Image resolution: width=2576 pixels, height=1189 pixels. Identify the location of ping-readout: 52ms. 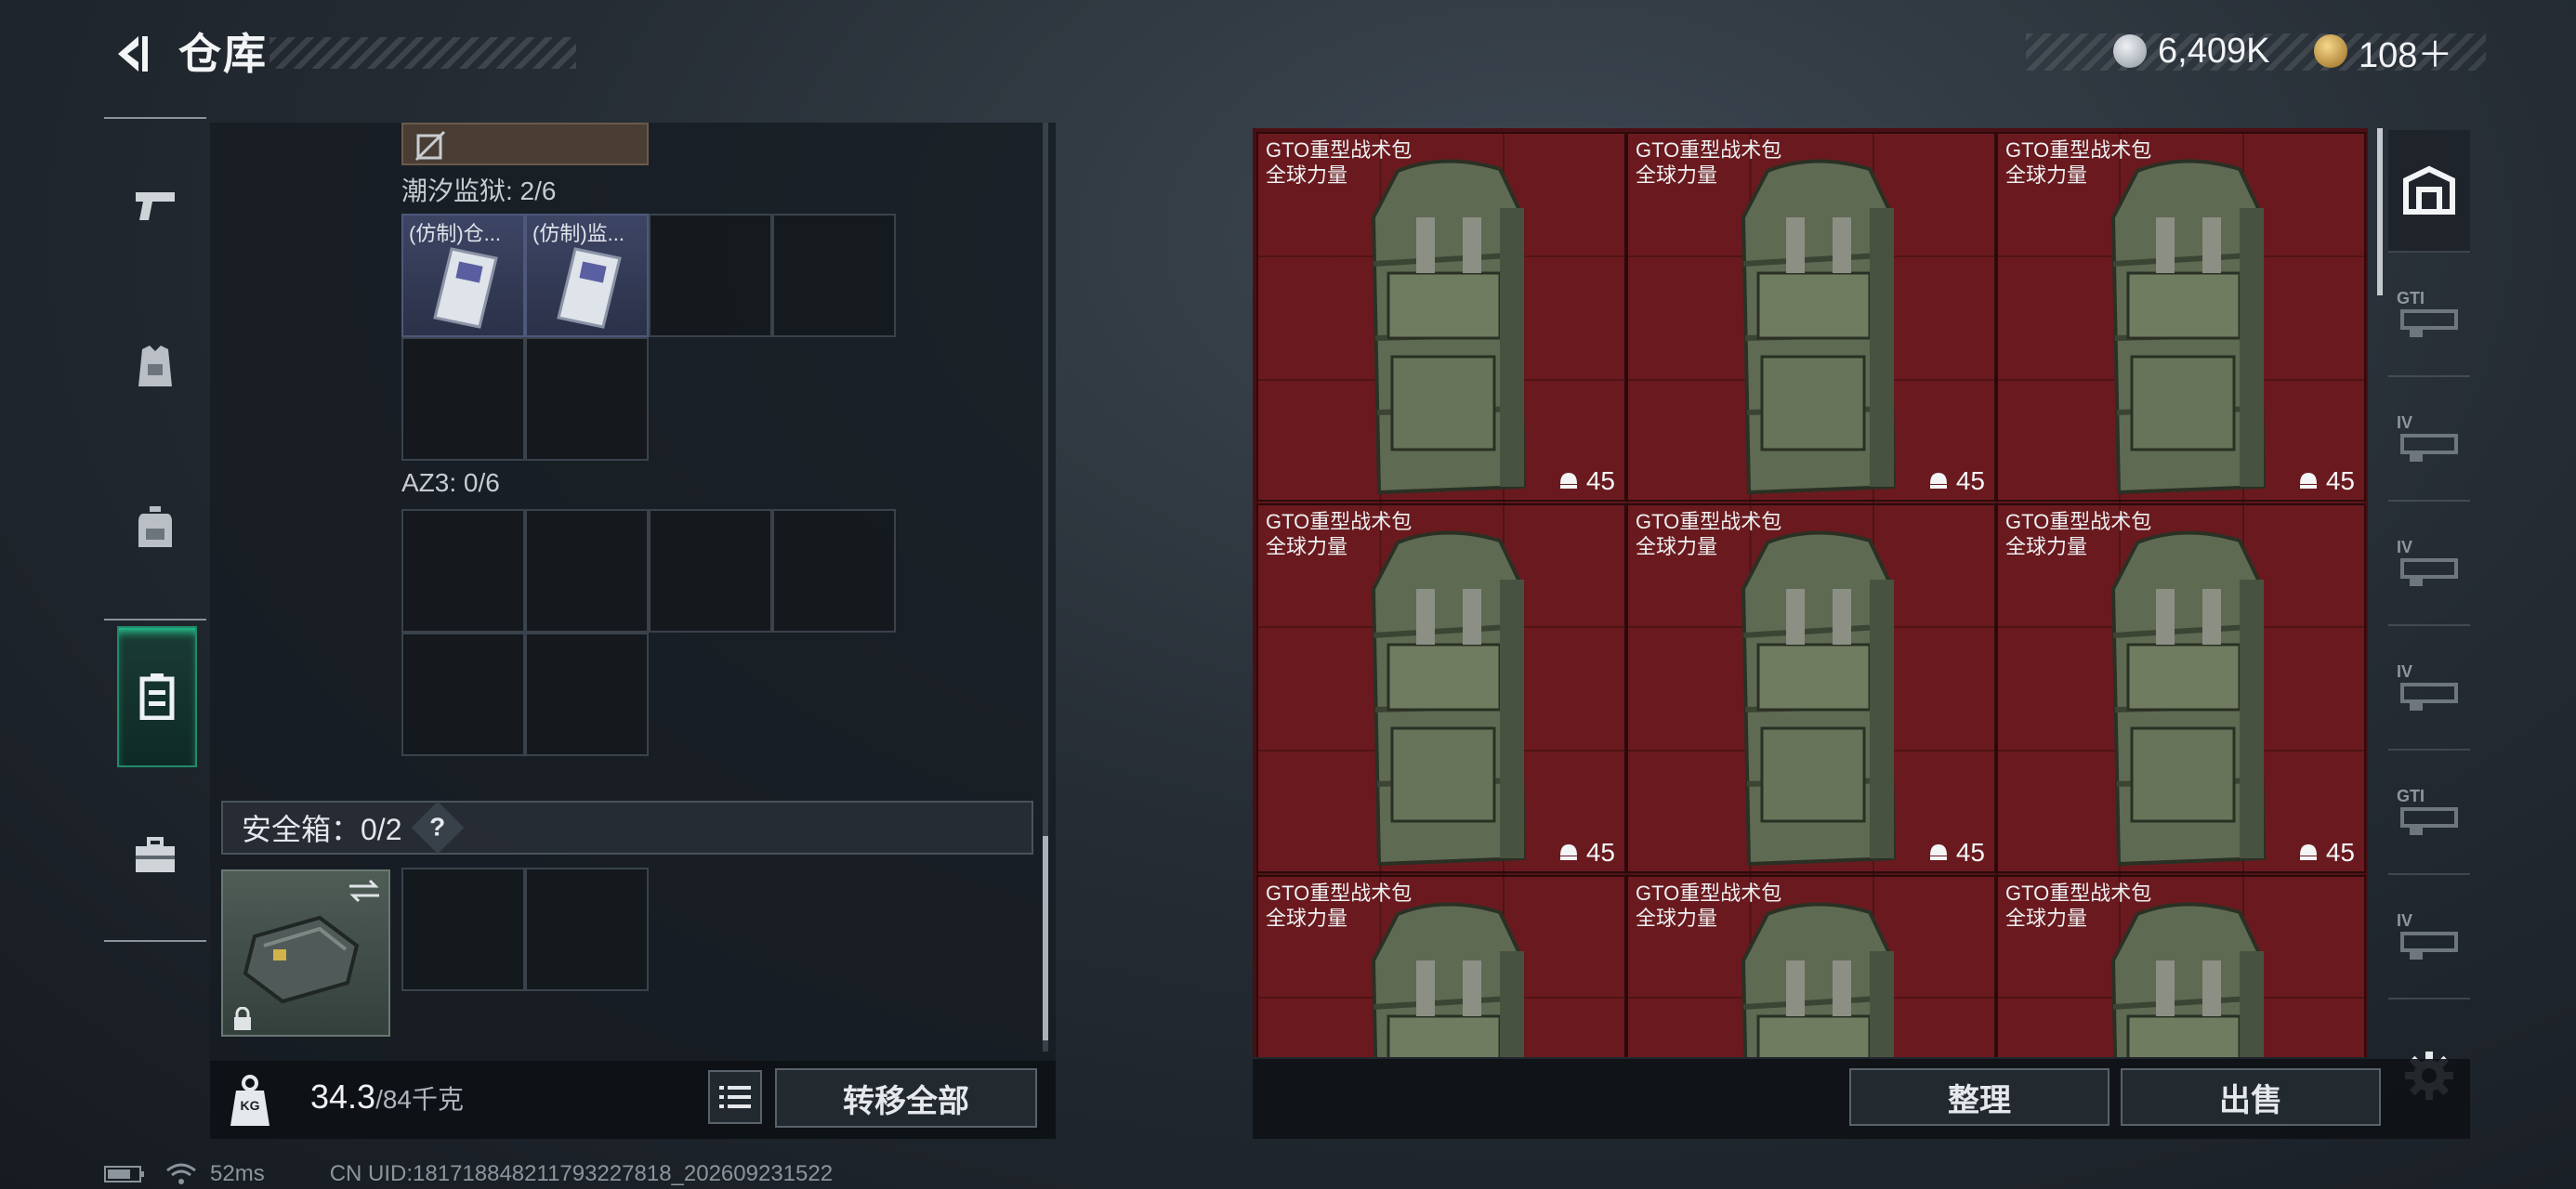
(237, 1173).